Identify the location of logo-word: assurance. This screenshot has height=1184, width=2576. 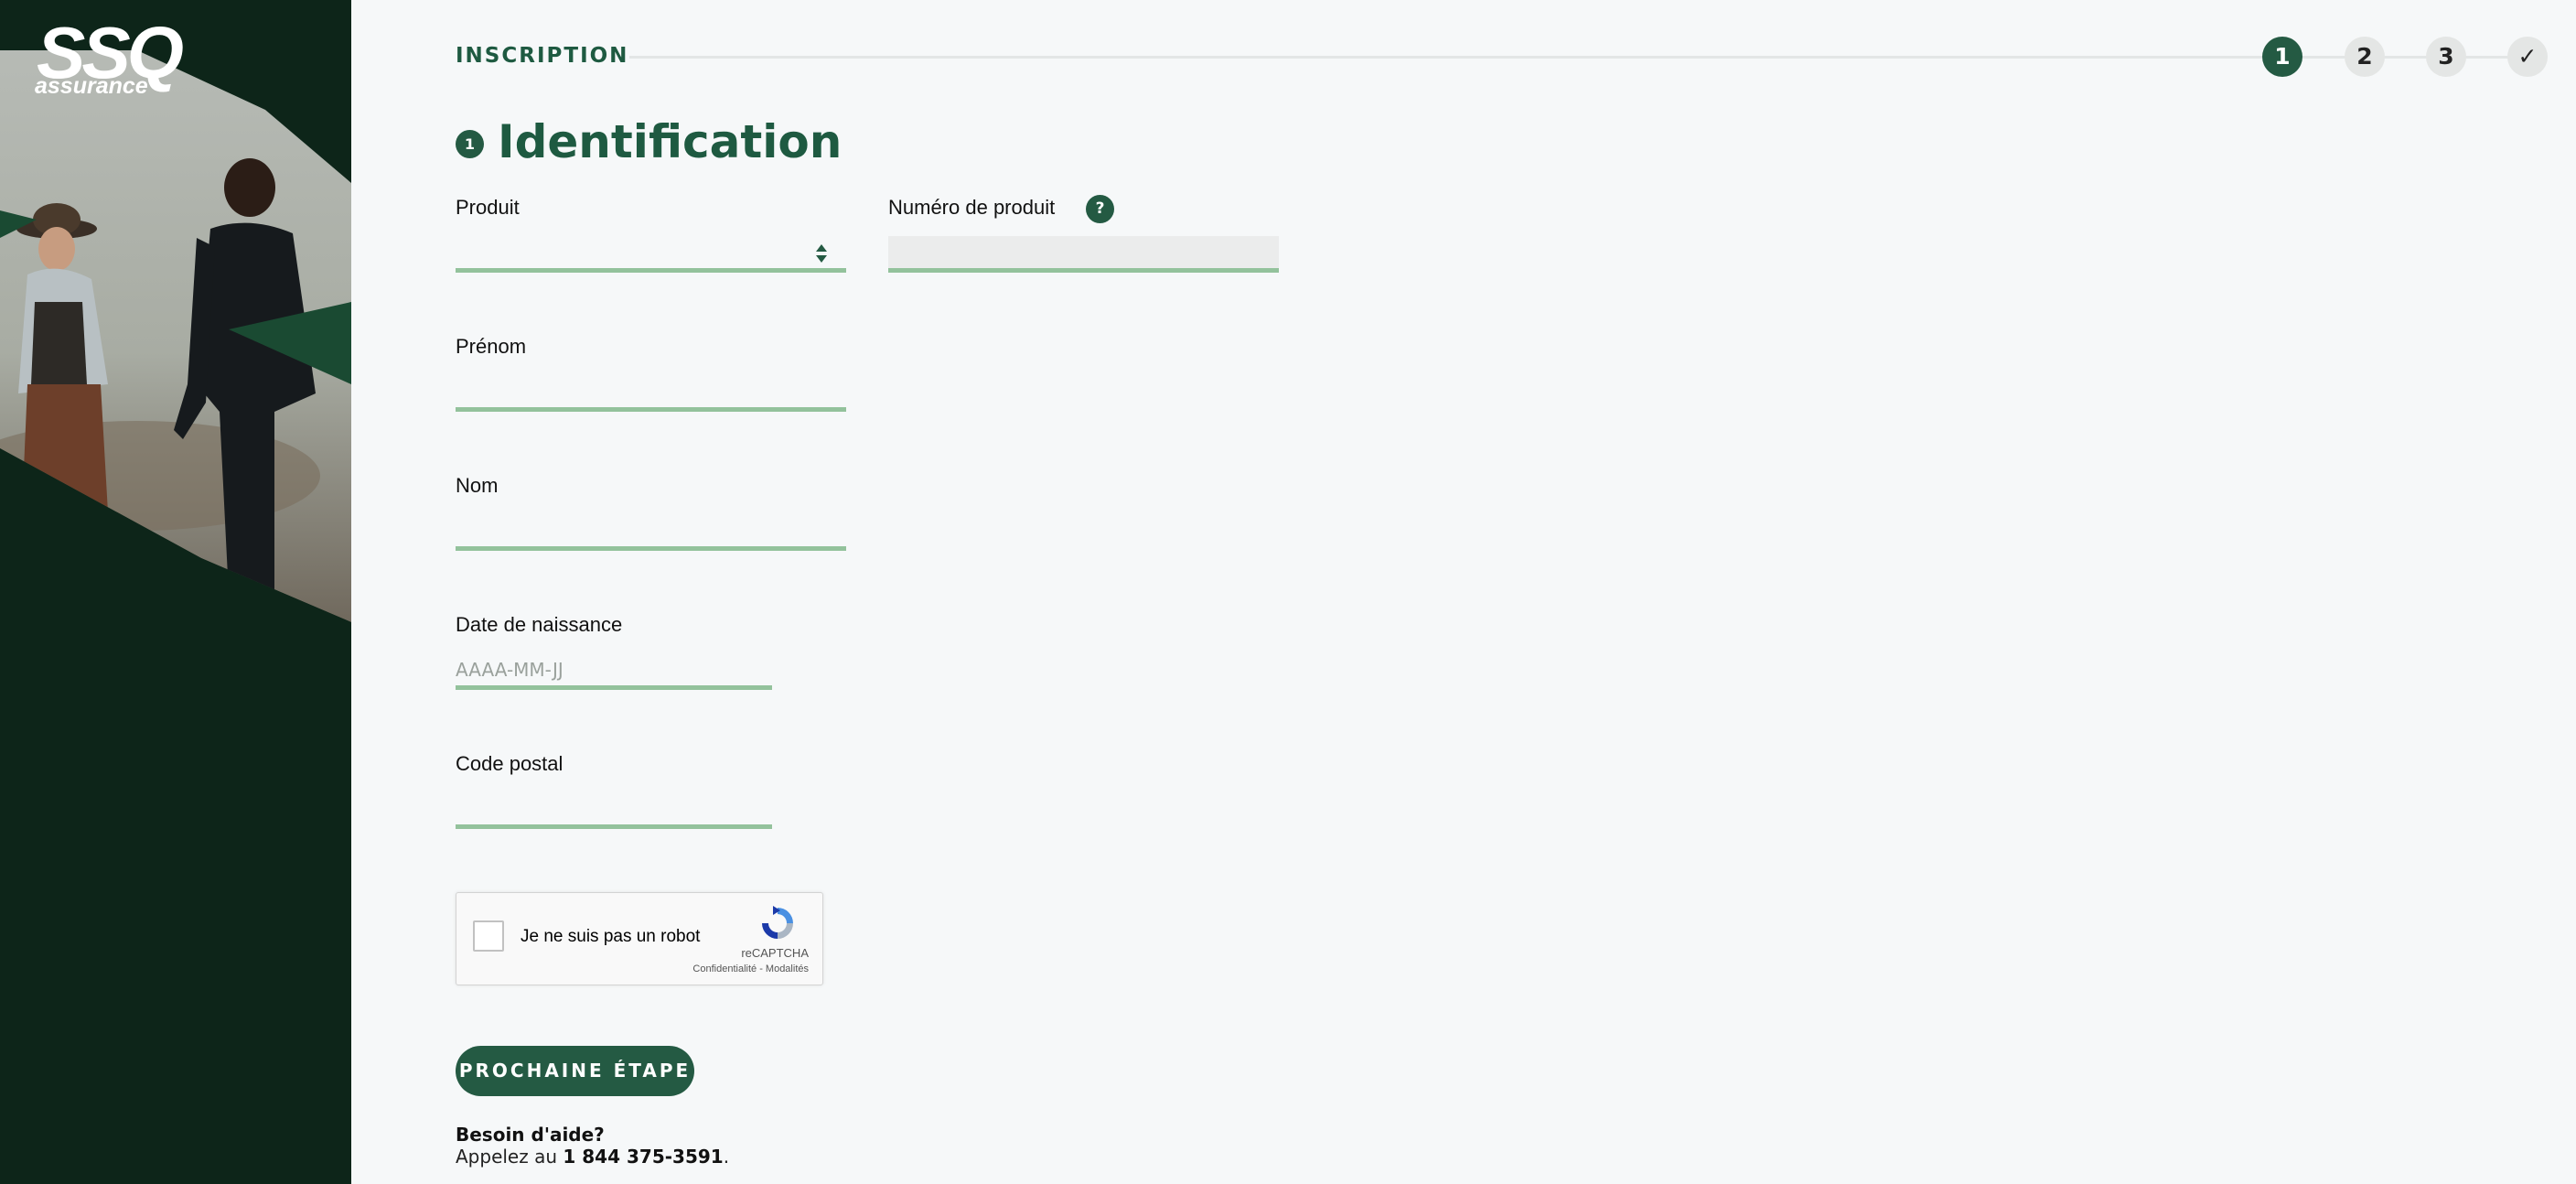
(92, 86).